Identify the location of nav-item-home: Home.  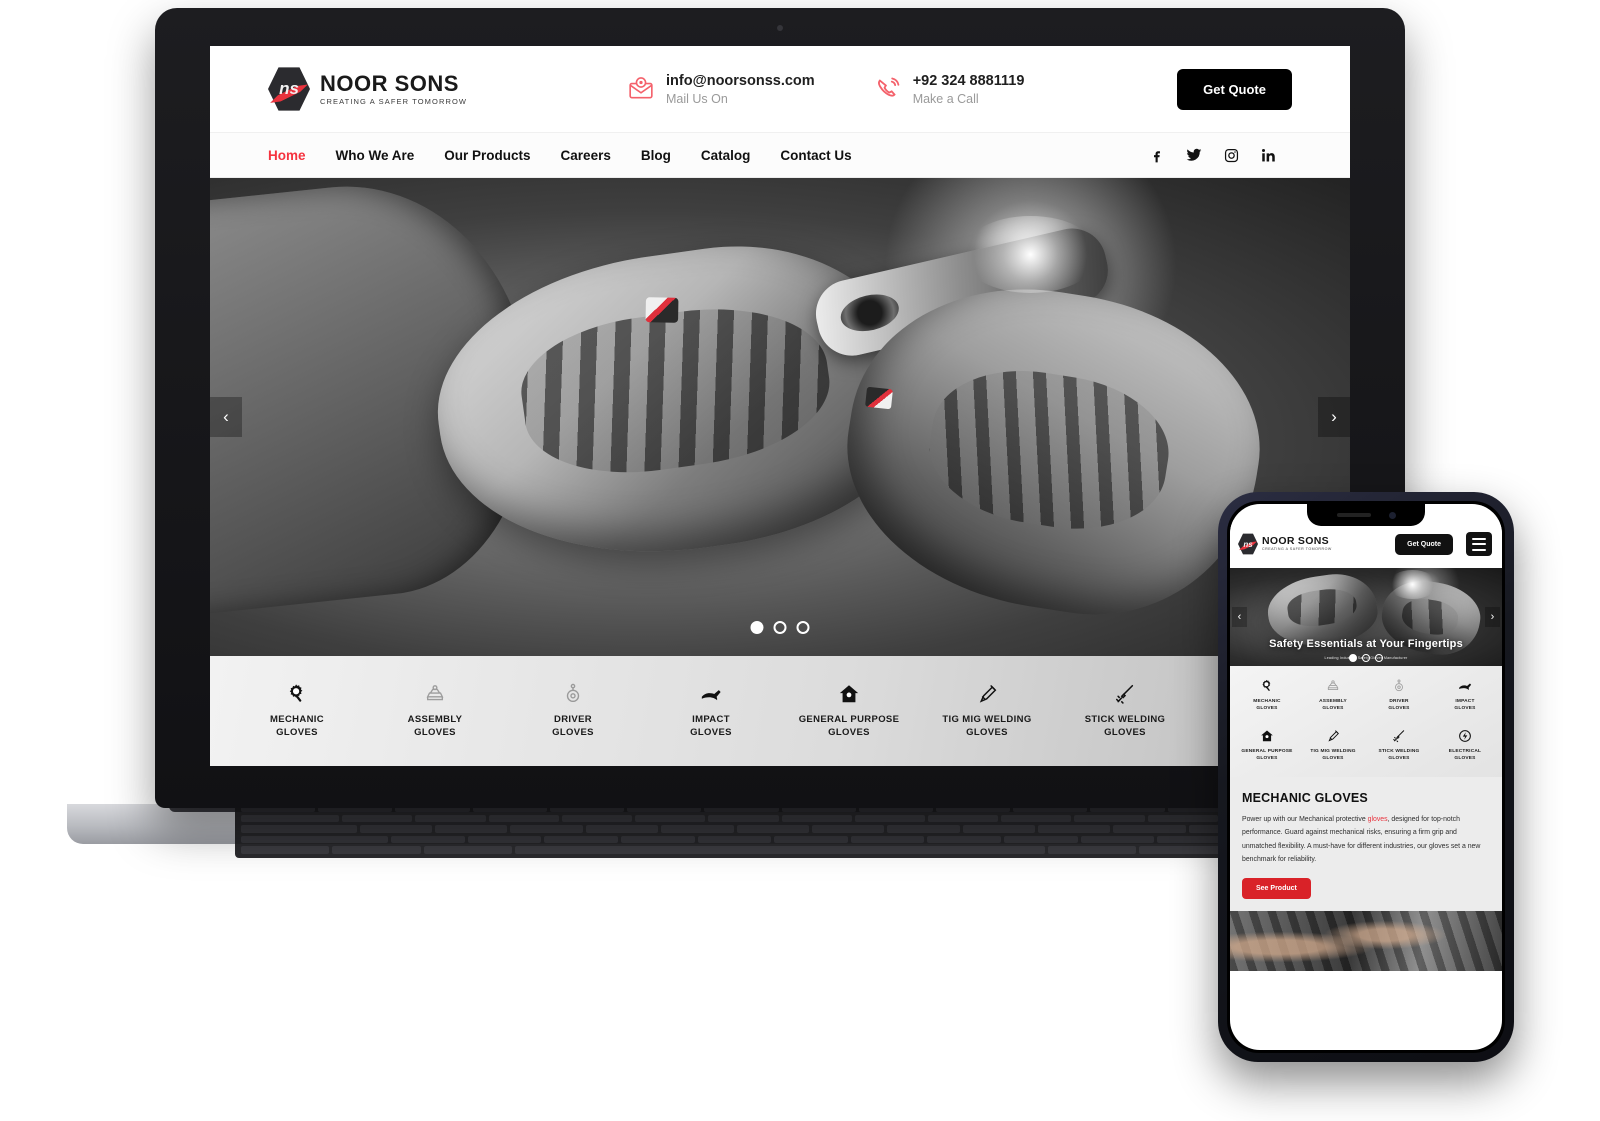
(287, 155).